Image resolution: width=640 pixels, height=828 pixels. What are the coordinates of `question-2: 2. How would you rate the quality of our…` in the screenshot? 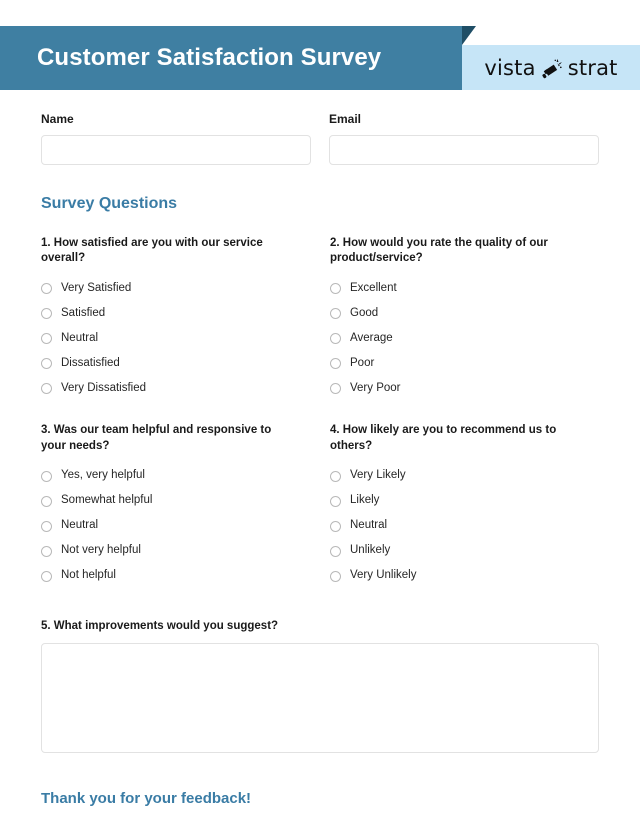 It's located at (464, 318).